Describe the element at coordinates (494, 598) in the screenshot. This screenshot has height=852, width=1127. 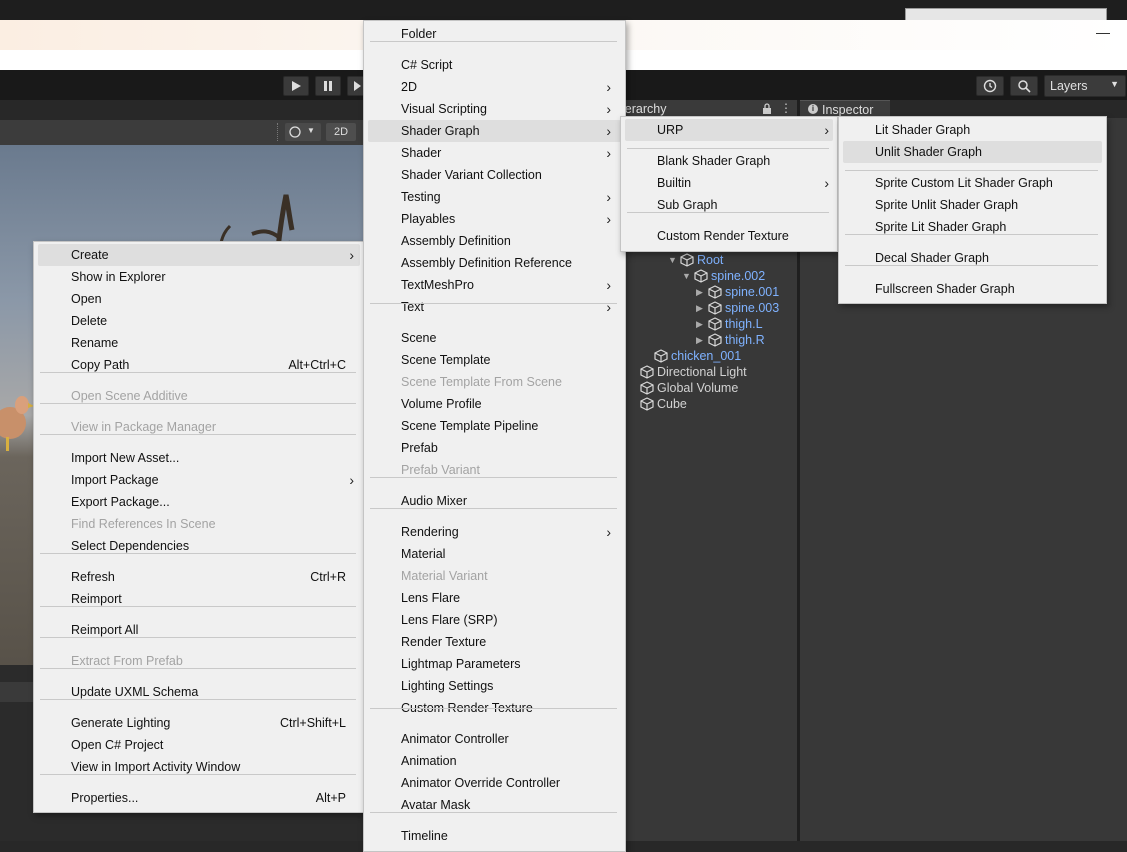
I see `create-menu-item-lens-flare: Lens Flare` at that location.